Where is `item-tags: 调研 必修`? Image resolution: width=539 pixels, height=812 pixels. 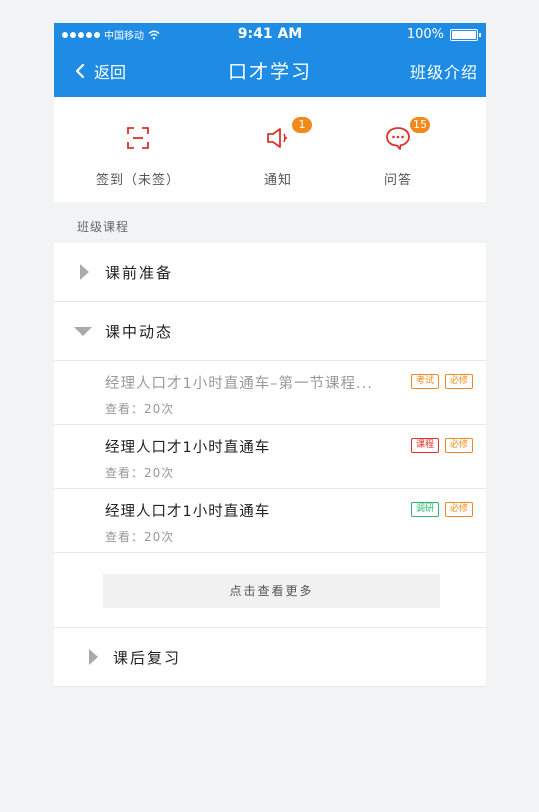 item-tags: 调研 必修 is located at coordinates (441, 509).